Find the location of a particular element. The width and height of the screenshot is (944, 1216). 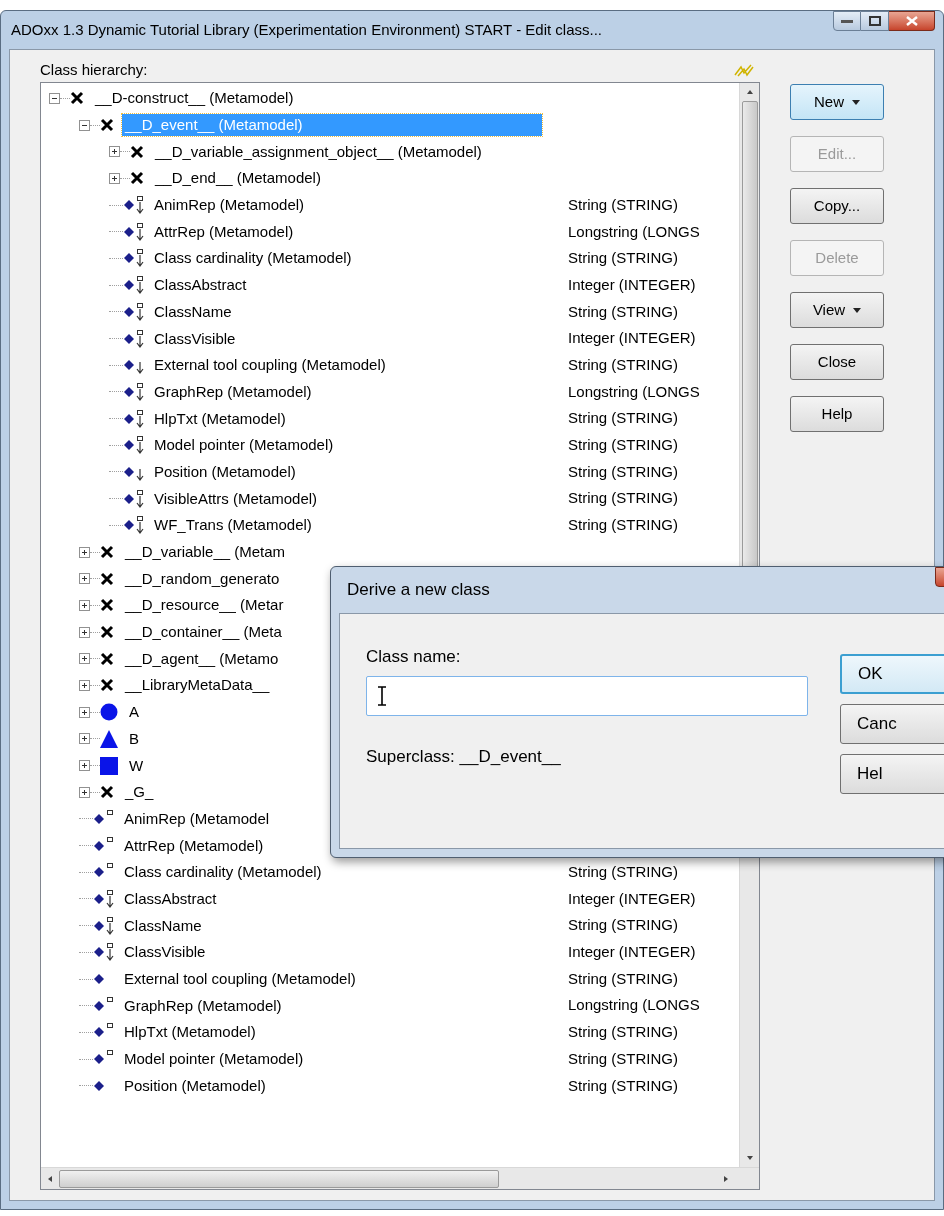

action-button: New is located at coordinates (837, 102).